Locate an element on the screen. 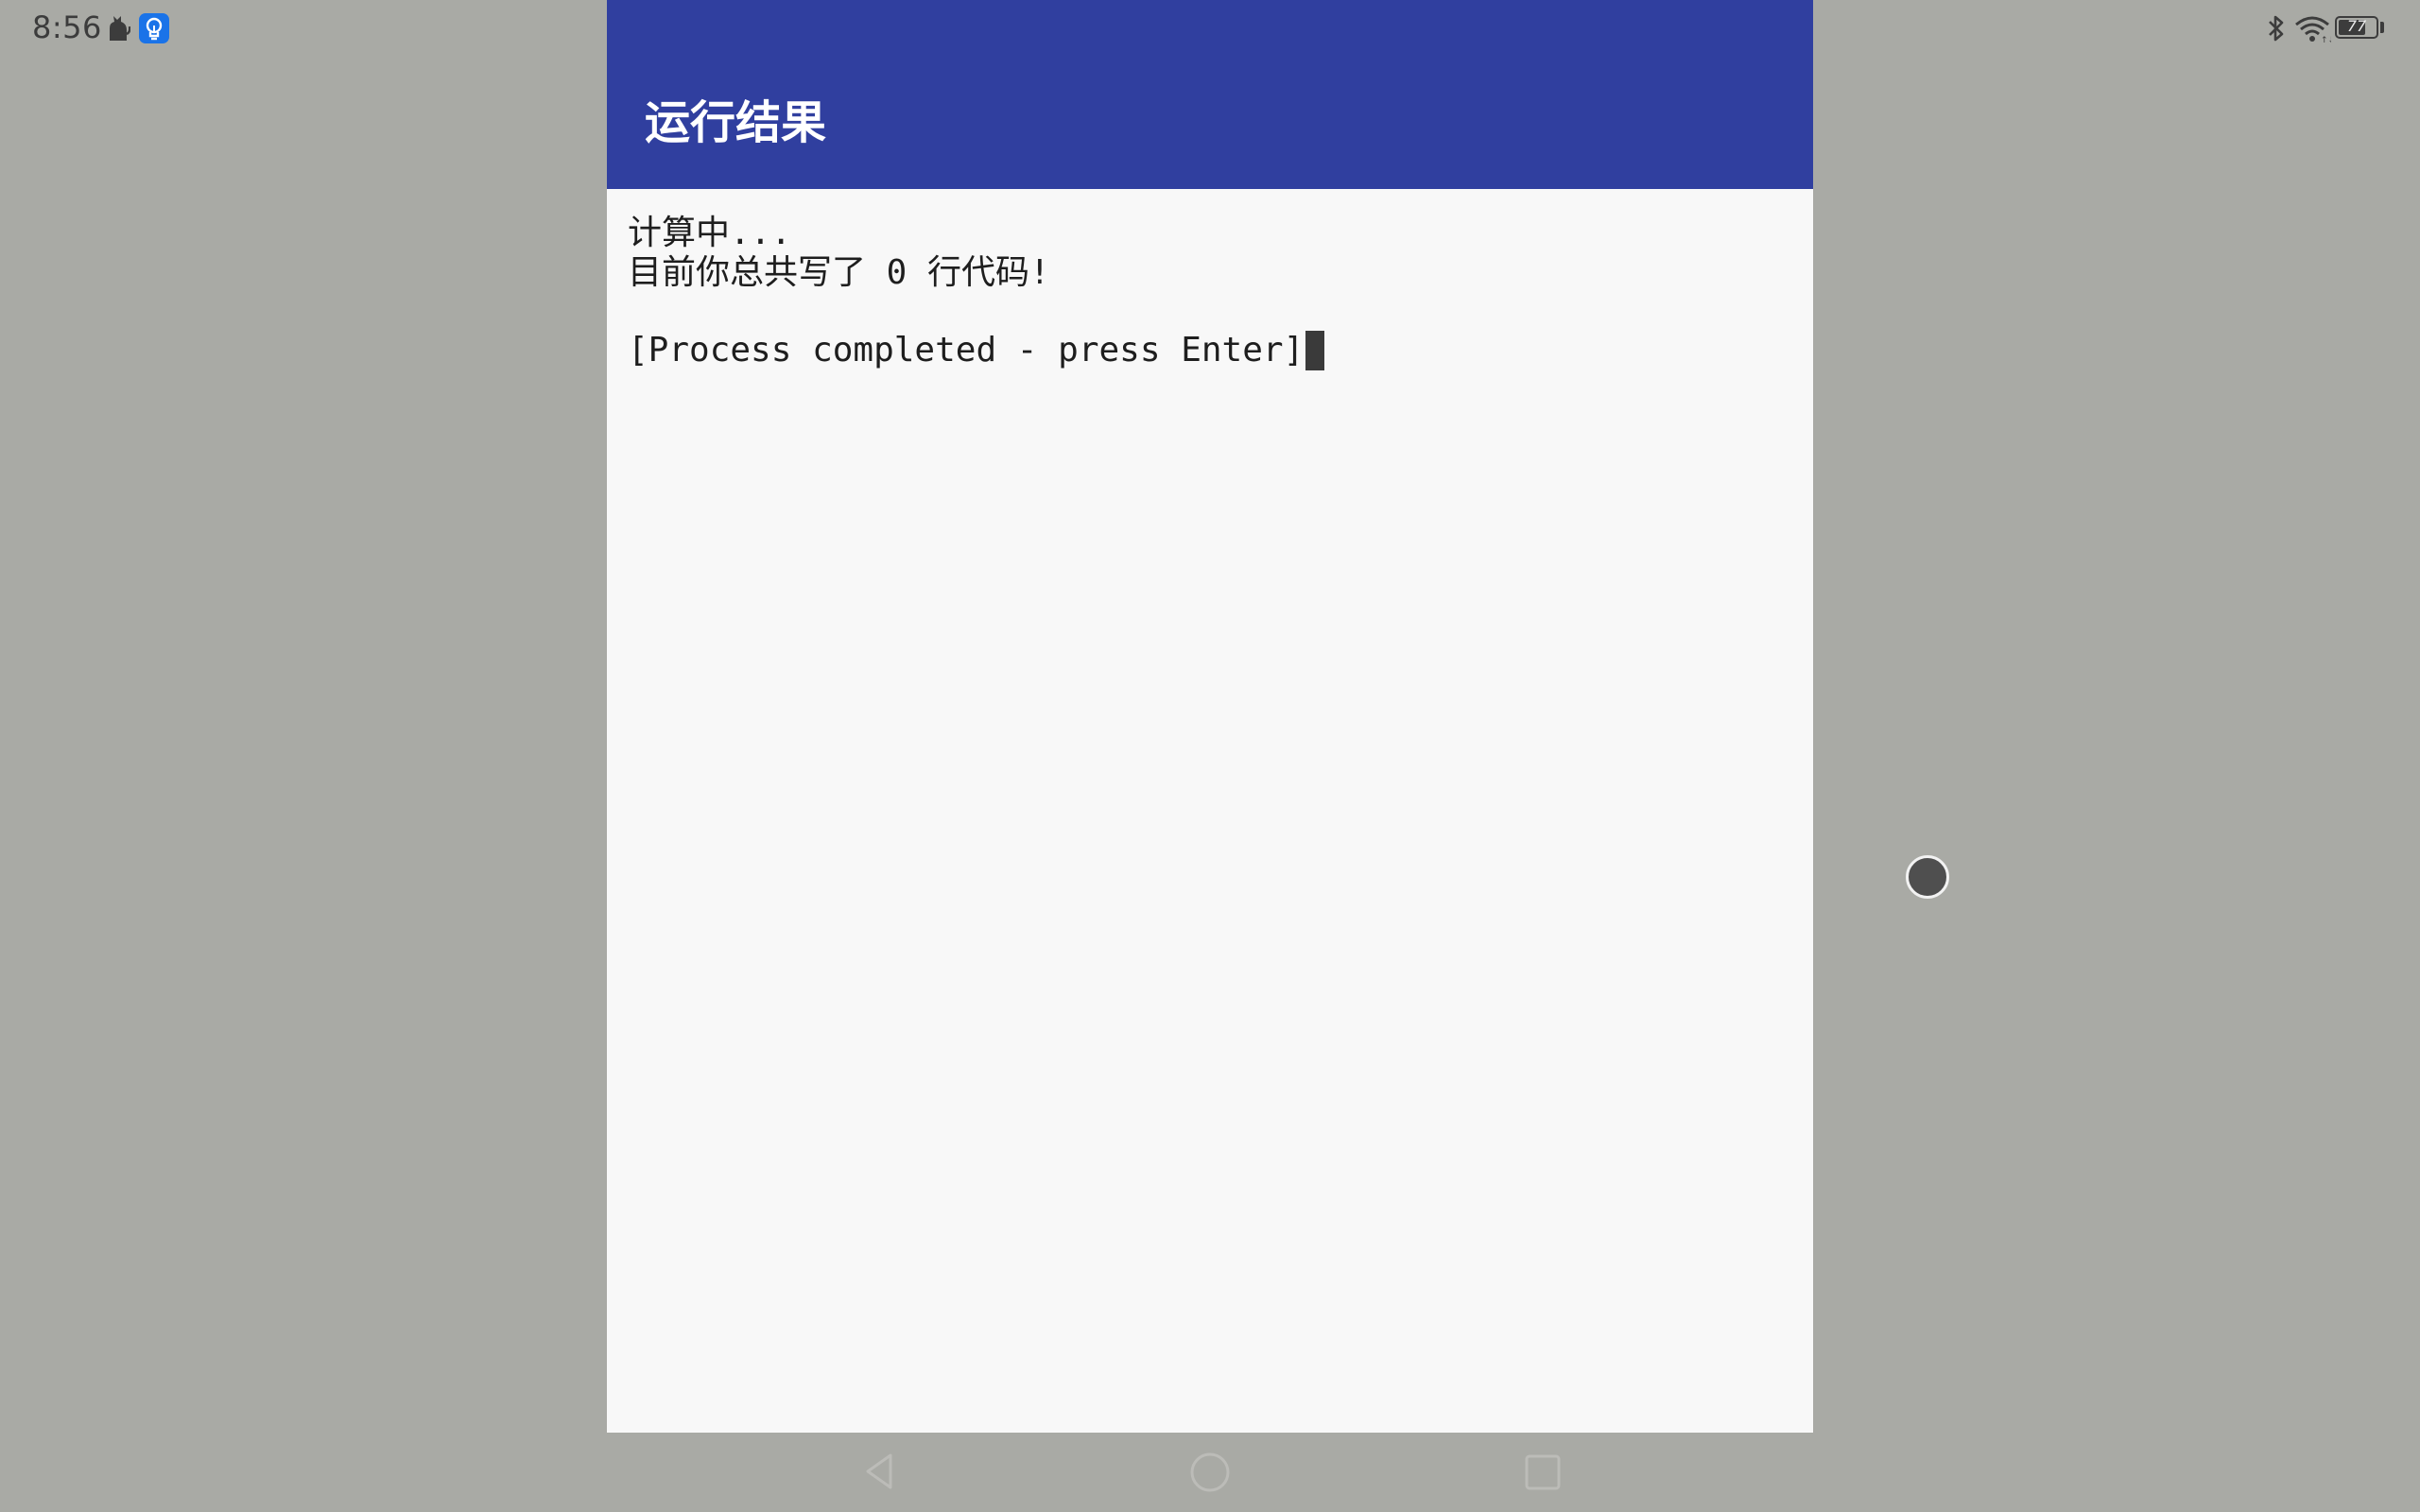  battery-icon: 77 is located at coordinates (2356, 27).